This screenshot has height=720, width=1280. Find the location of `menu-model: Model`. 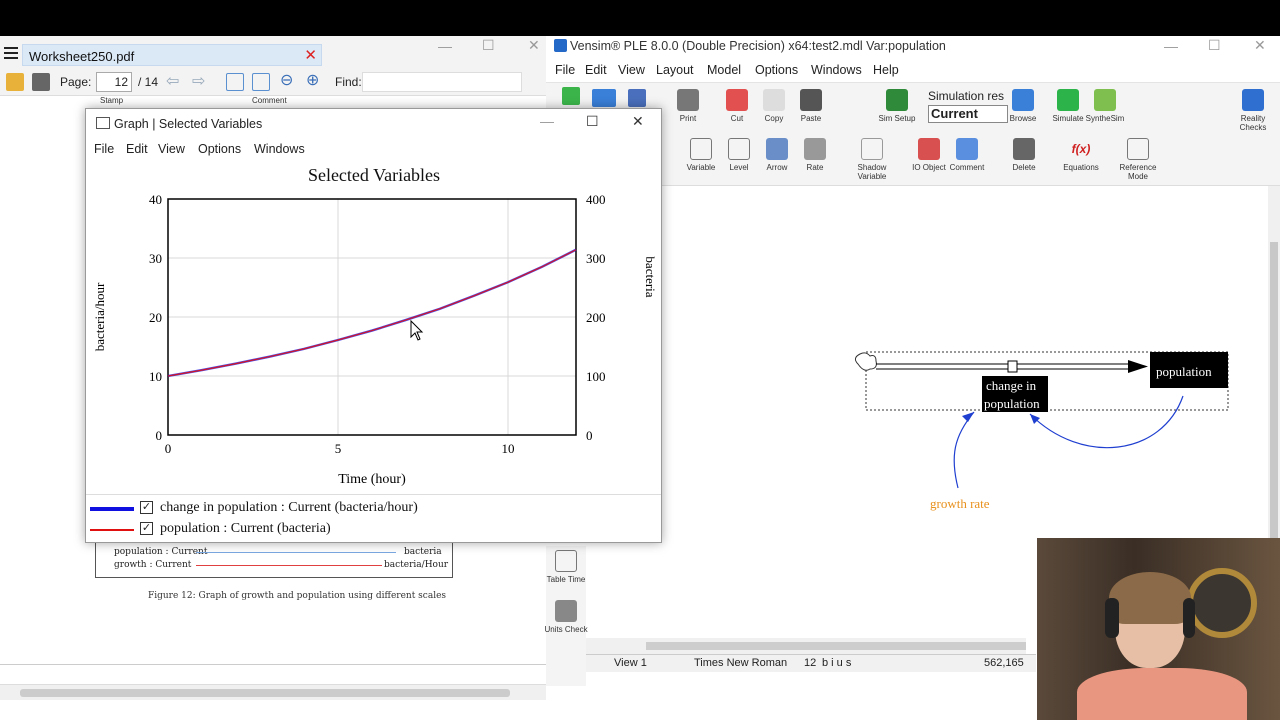

menu-model: Model is located at coordinates (724, 70).